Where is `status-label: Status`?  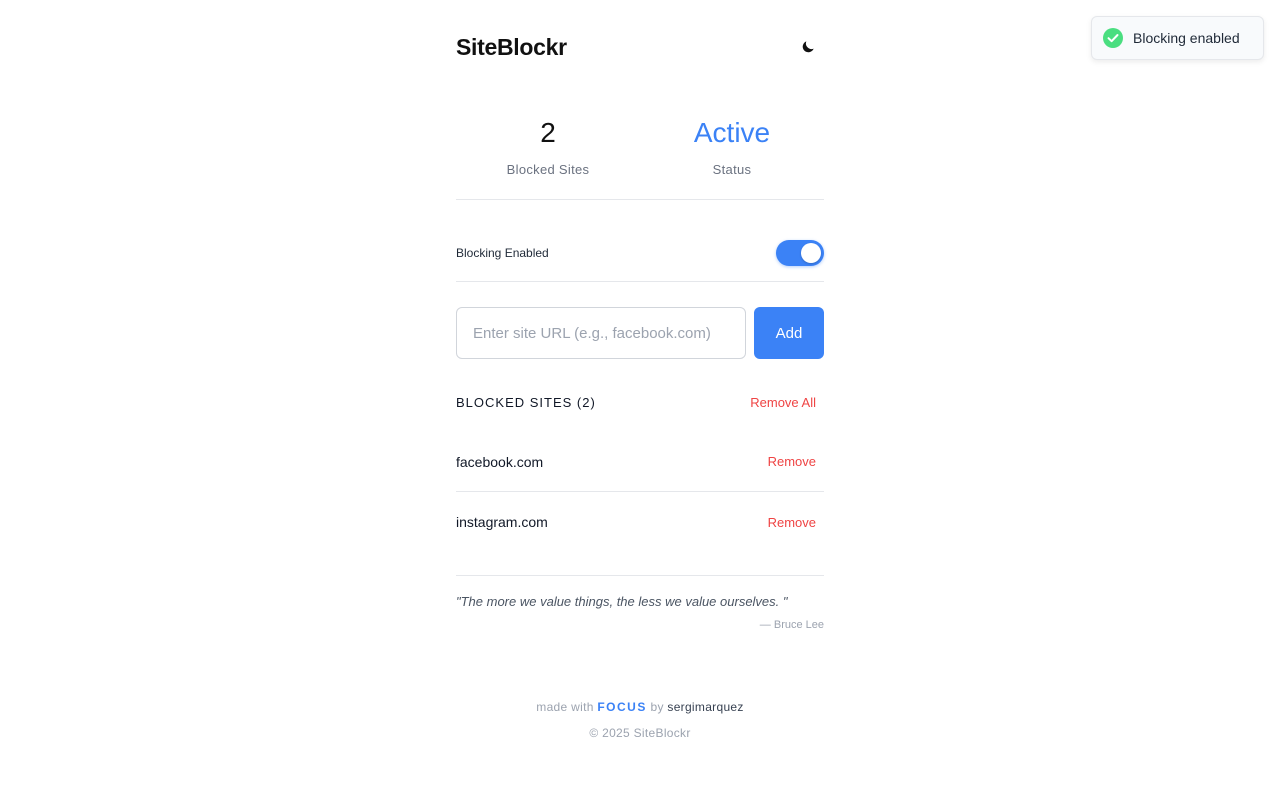 status-label: Status is located at coordinates (732, 169).